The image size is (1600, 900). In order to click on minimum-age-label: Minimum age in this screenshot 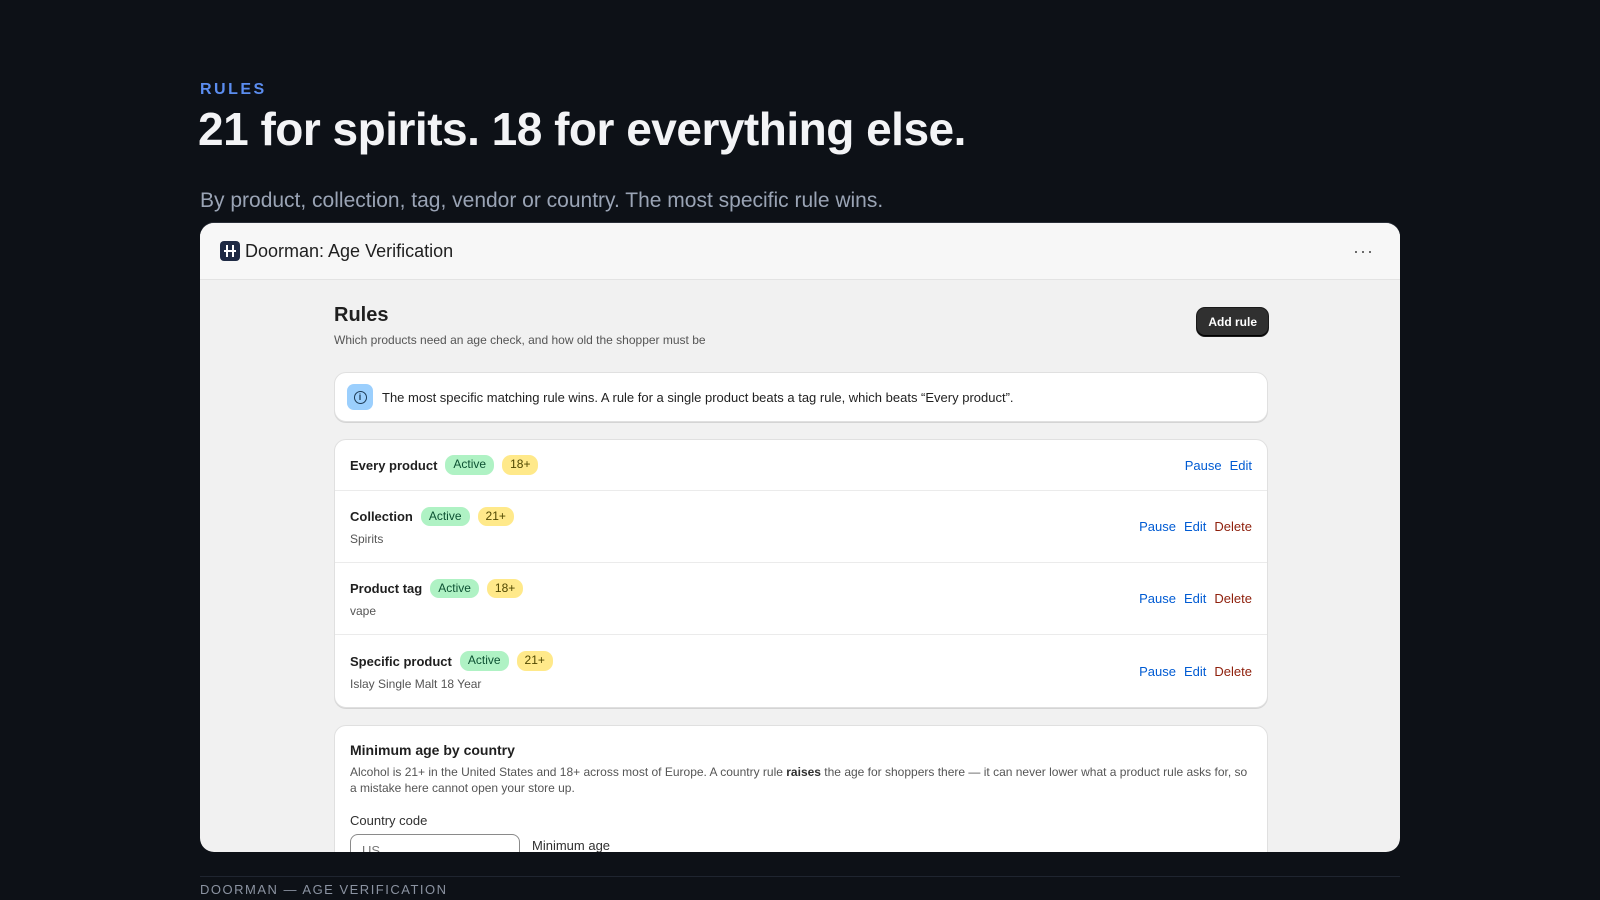, I will do `click(571, 845)`.